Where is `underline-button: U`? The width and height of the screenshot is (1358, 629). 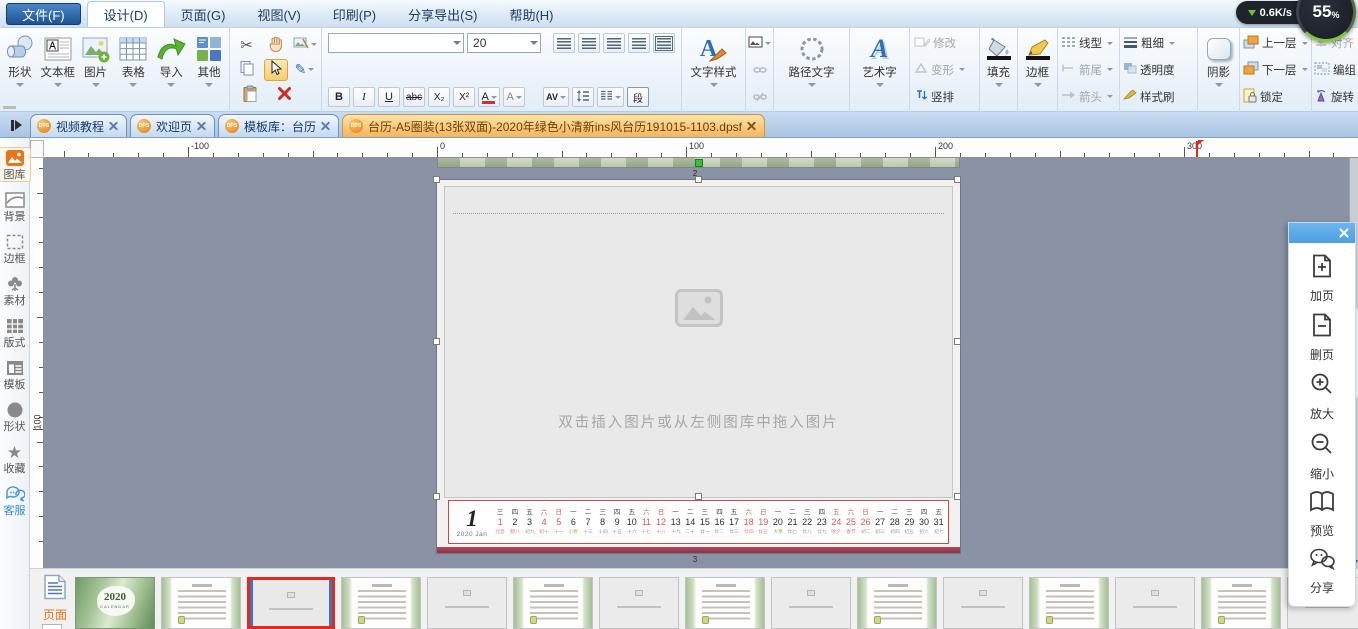
underline-button: U is located at coordinates (389, 97).